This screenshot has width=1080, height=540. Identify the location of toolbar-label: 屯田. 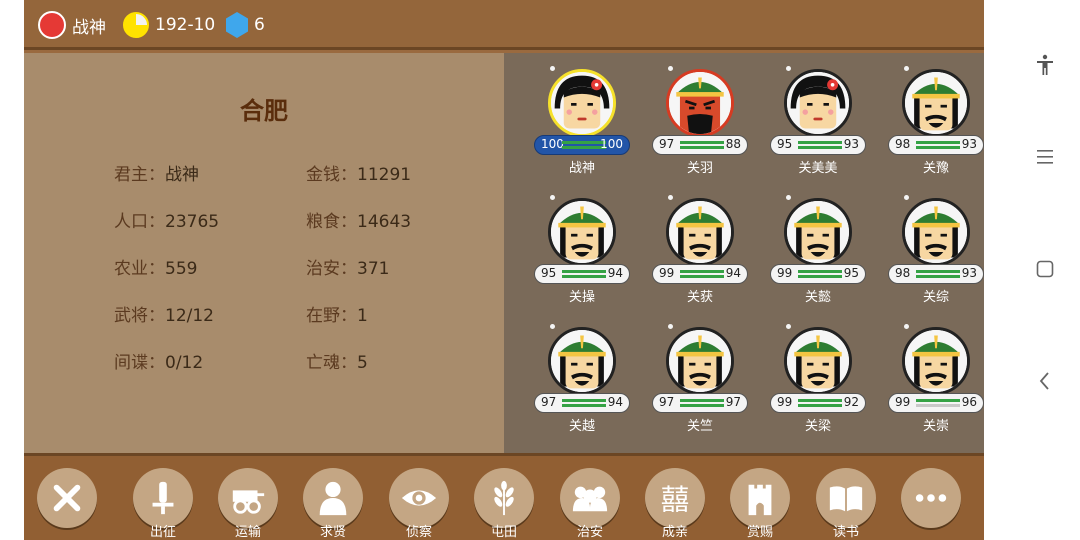
(503, 532).